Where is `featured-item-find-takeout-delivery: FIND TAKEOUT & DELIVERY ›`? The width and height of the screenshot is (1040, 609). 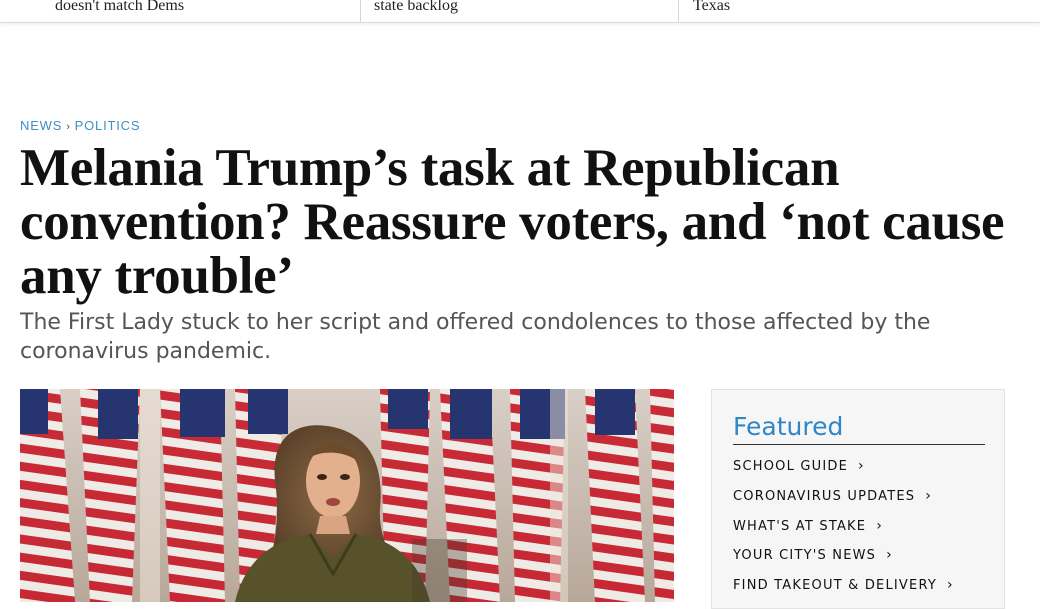
featured-item-find-takeout-delivery: FIND TAKEOUT & DELIVERY › is located at coordinates (843, 592).